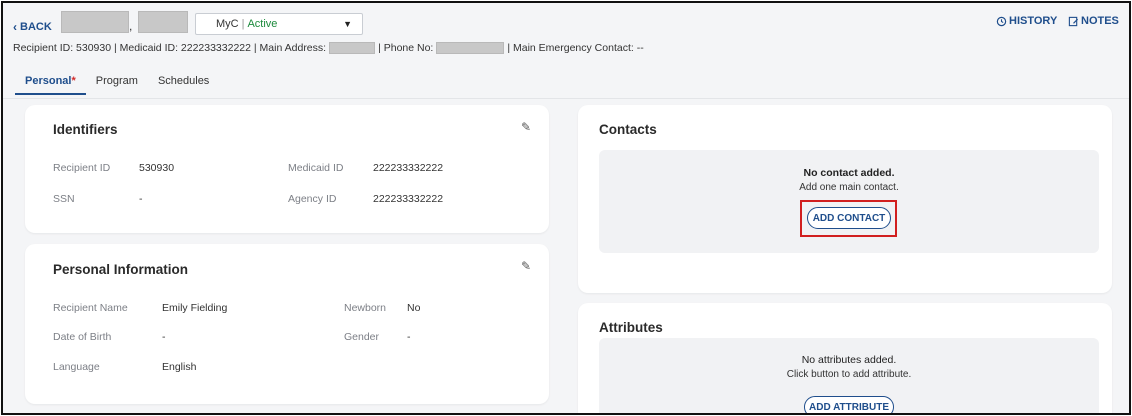  What do you see at coordinates (365, 308) in the screenshot?
I see `newborn-label: Newborn` at bounding box center [365, 308].